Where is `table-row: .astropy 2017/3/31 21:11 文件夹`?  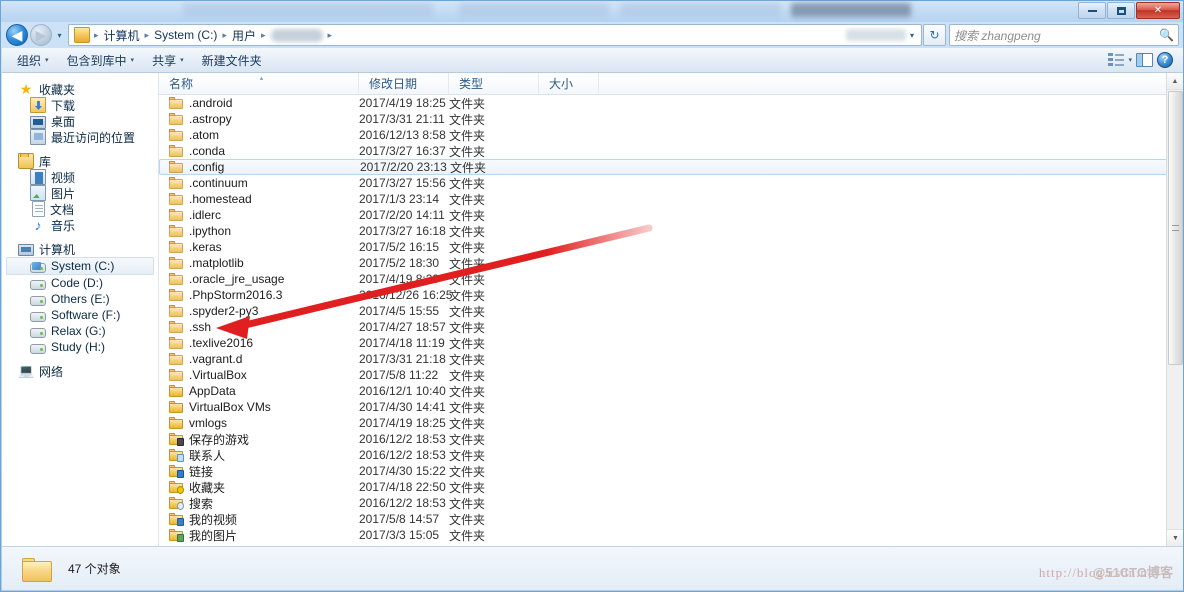
table-row: .astropy 2017/3/31 21:11 文件夹 is located at coordinates (671, 119).